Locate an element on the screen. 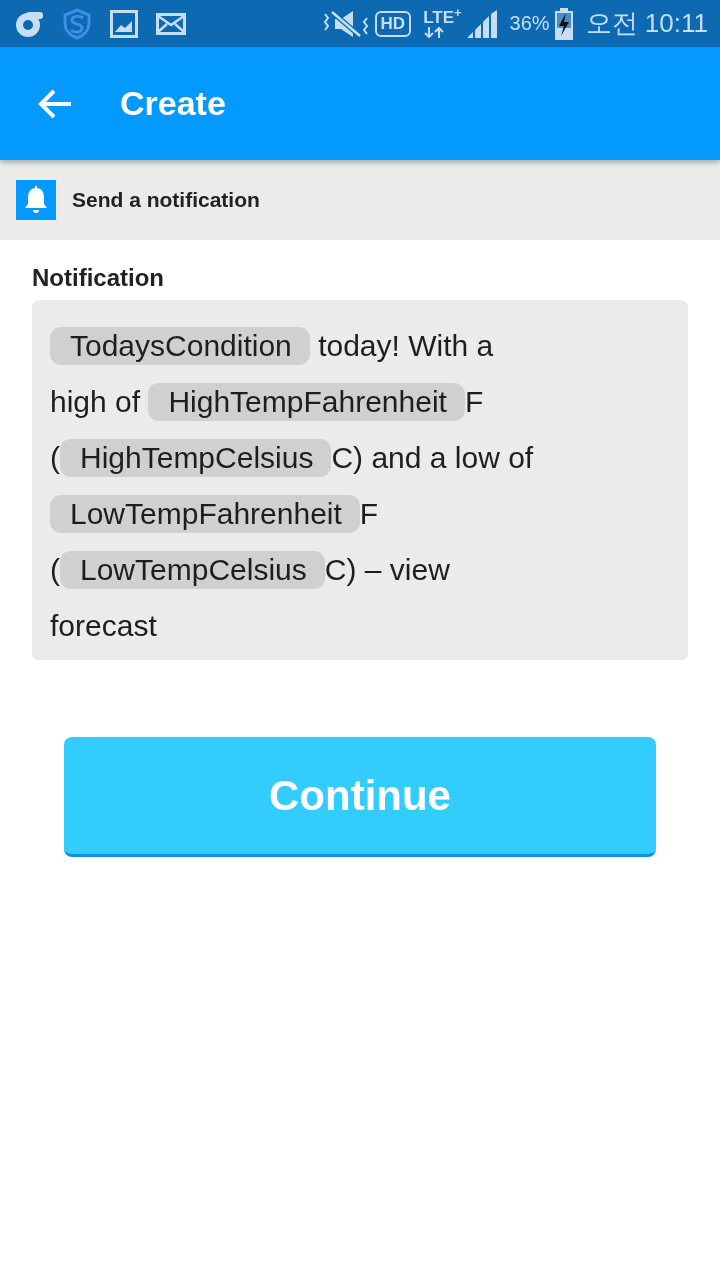 The image size is (720, 1279). bell-icon is located at coordinates (36, 200).